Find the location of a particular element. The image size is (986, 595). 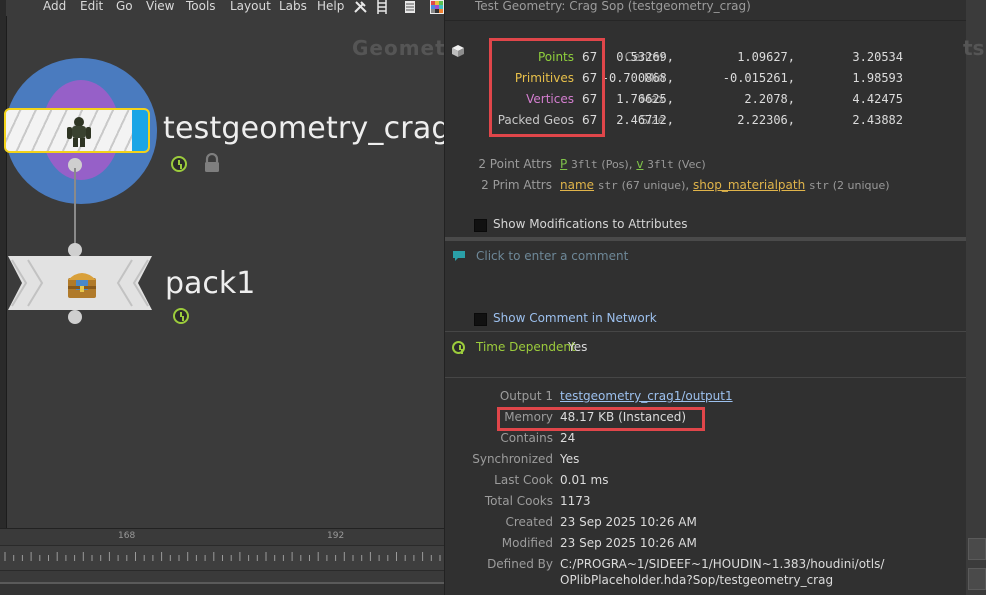

memory-highlight-box is located at coordinates (601, 419).